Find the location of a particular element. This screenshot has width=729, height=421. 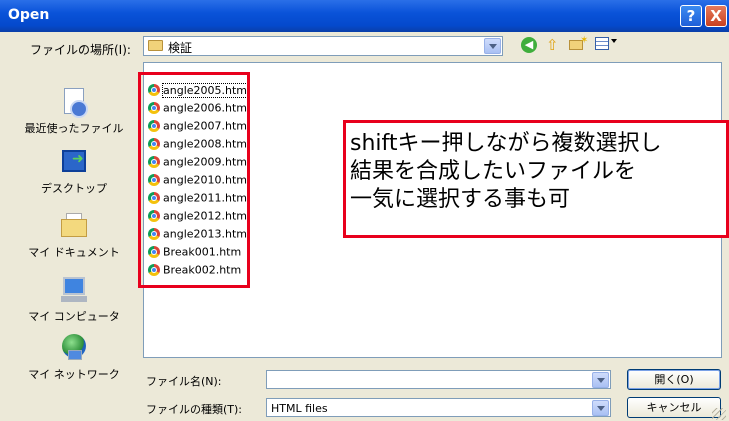

look-in-label: ファイルの場所(I): is located at coordinates (80, 50).